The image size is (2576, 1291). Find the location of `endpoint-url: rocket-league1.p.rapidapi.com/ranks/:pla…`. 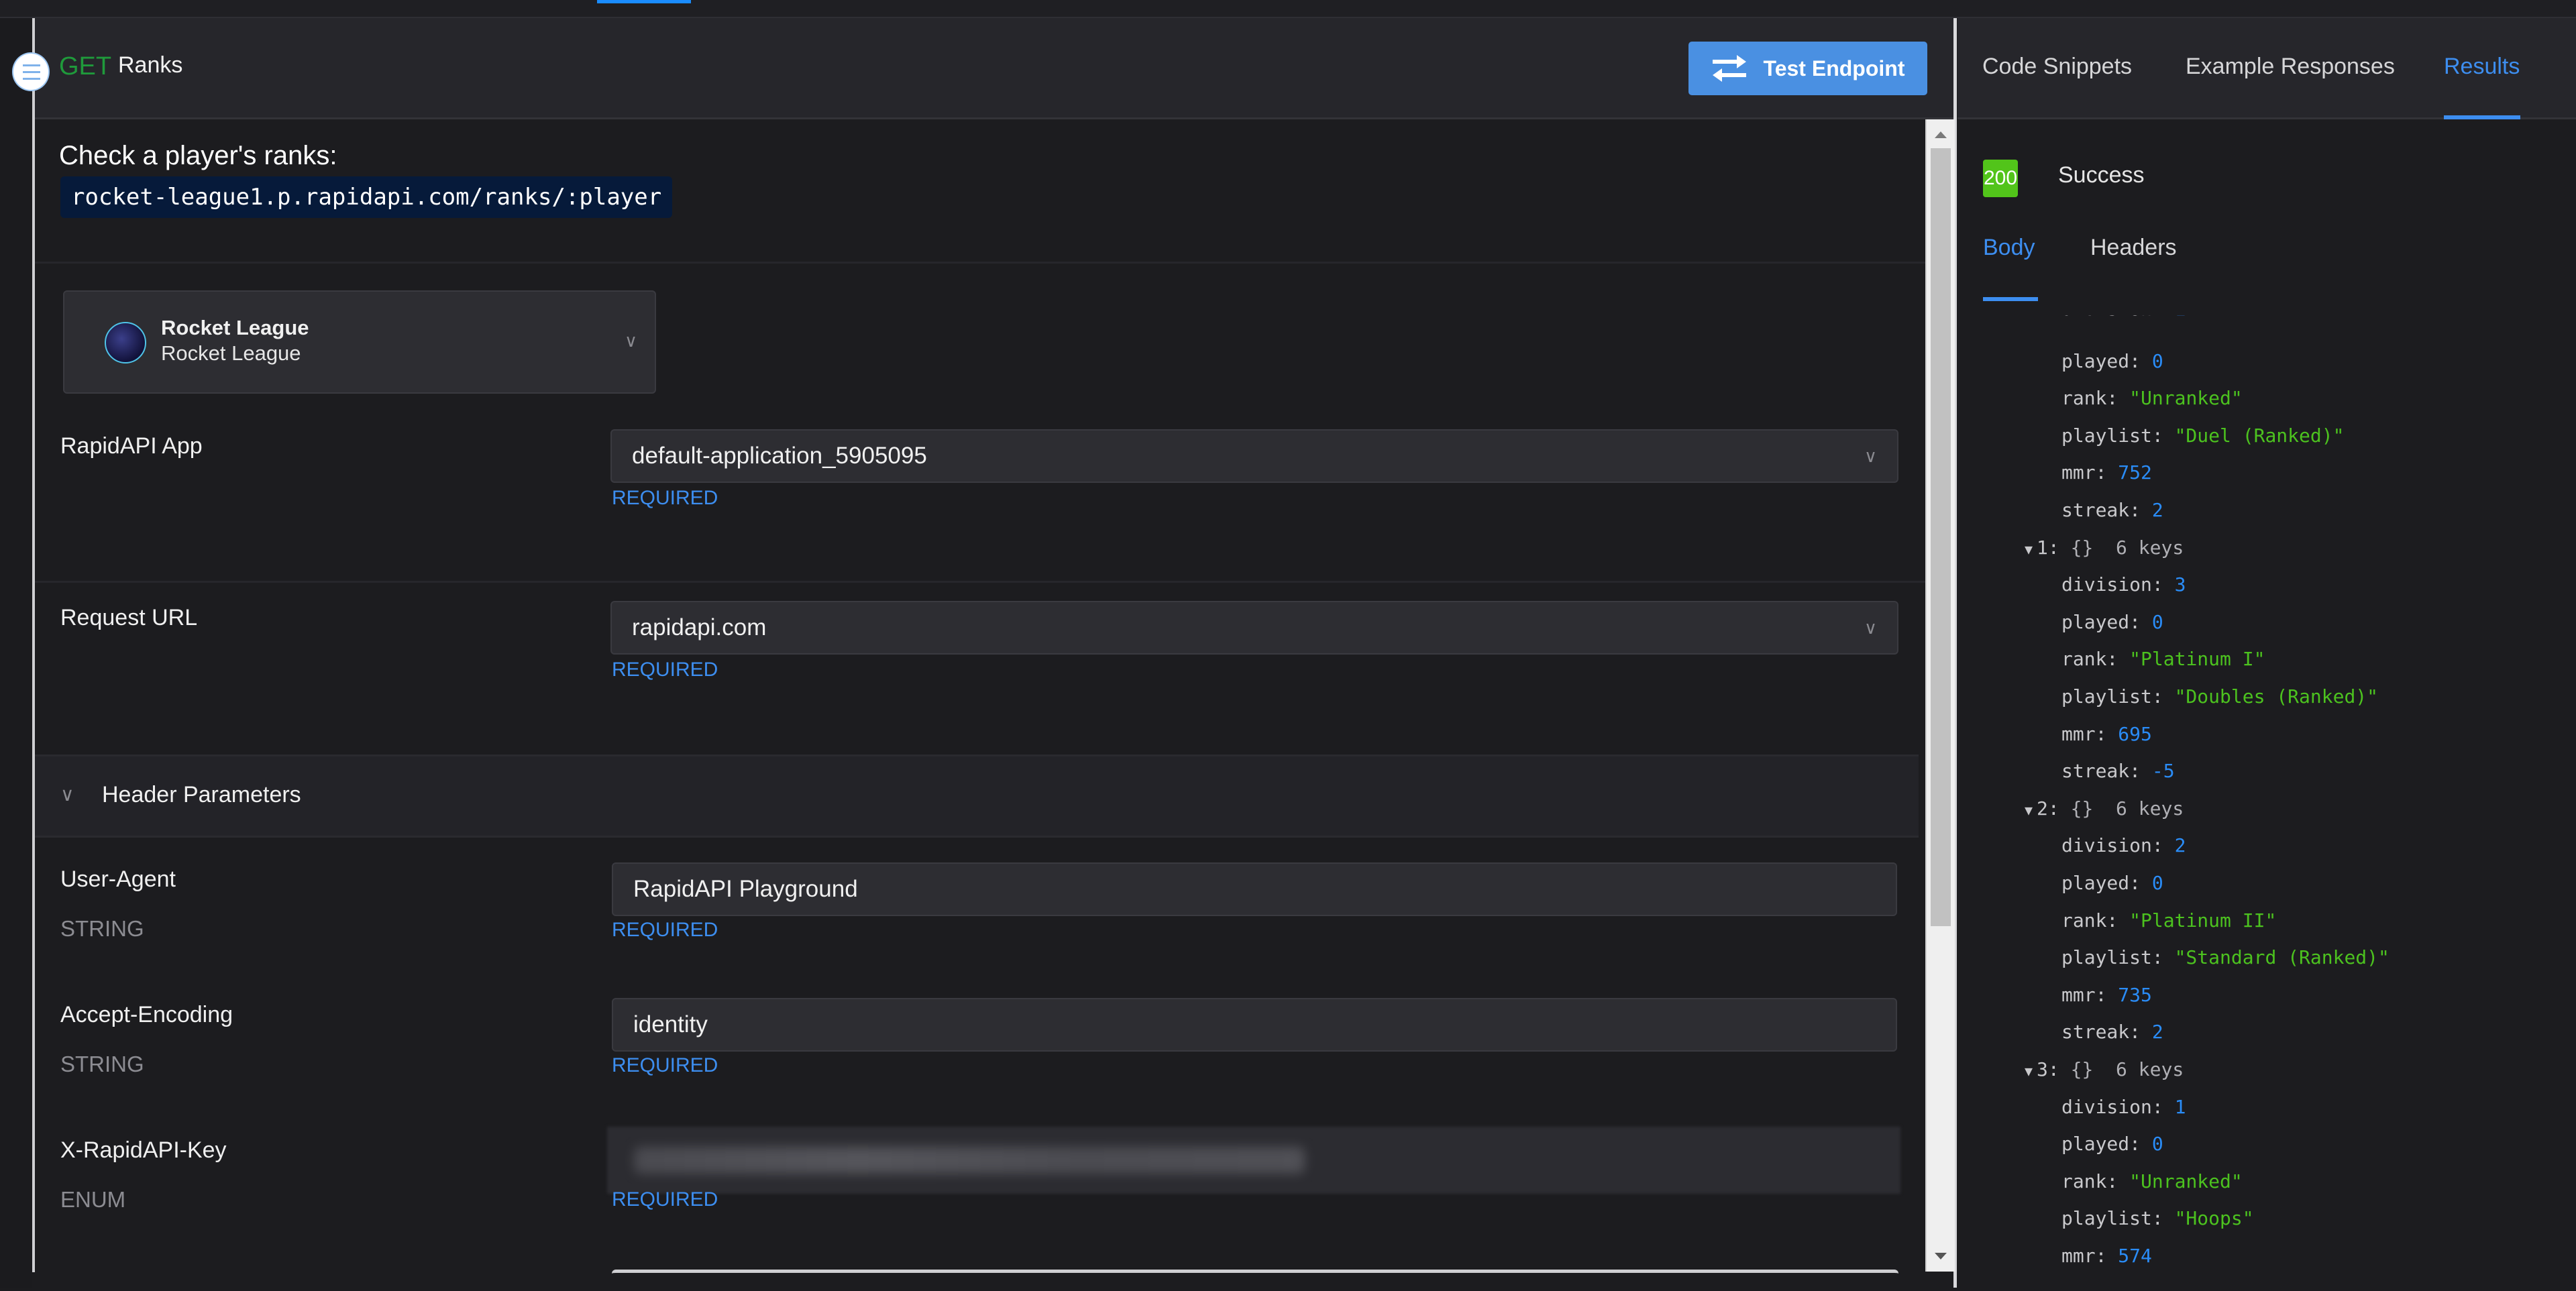

endpoint-url: rocket-league1.p.rapidapi.com/ranks/:pla… is located at coordinates (366, 197).